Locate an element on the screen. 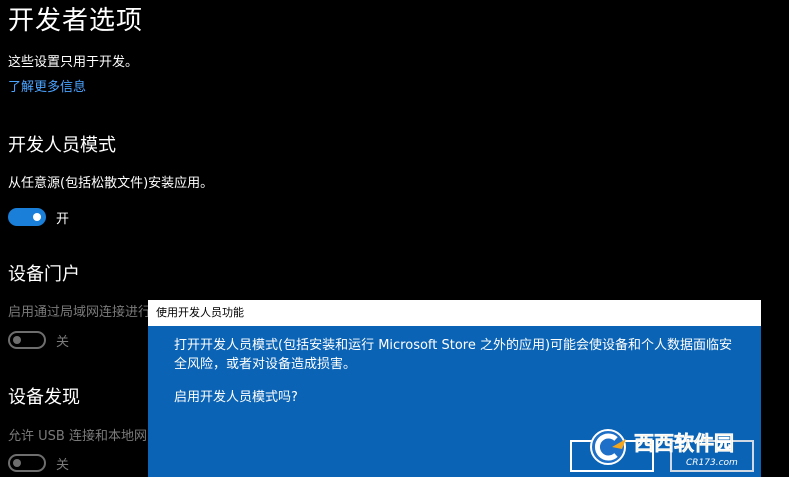  watermark-site: CR173.com is located at coordinates (712, 463).